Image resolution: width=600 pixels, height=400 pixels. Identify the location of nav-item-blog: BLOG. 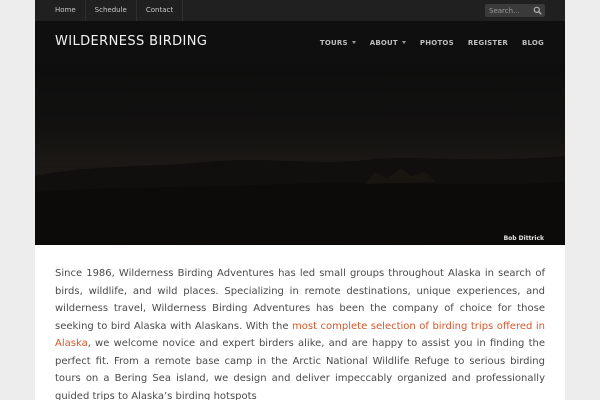
(533, 43).